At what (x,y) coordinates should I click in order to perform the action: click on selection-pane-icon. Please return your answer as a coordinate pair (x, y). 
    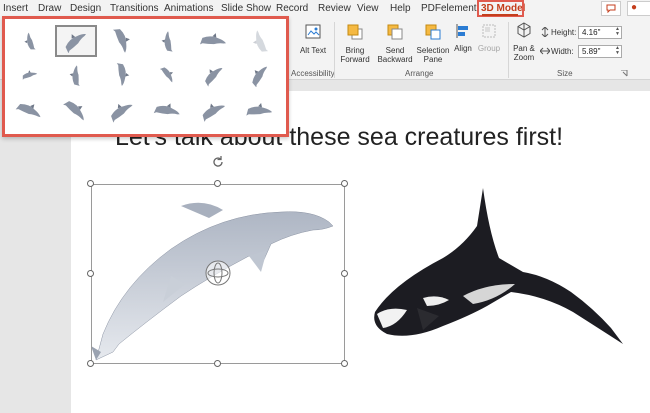
    Looking at the image, I should click on (433, 32).